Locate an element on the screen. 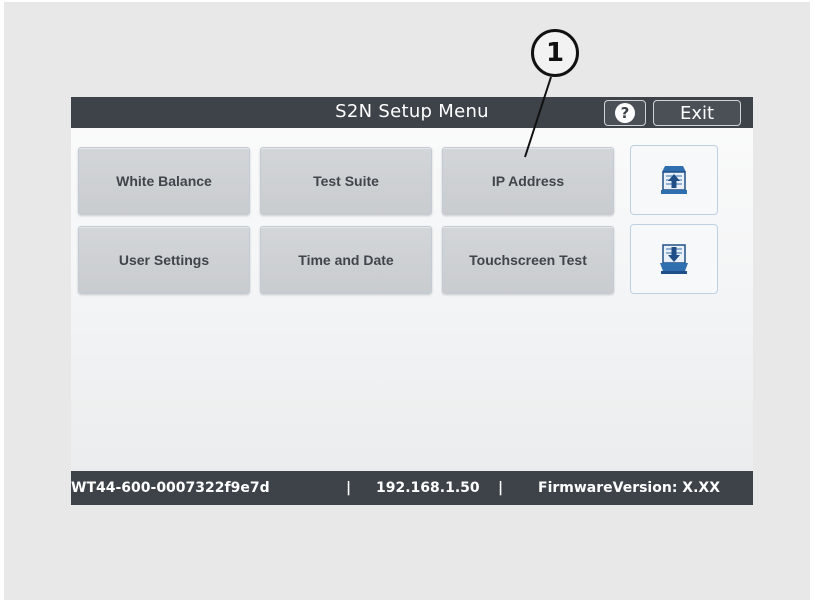 This screenshot has width=815, height=604. time-and-date-button: Time and Date is located at coordinates (346, 260).